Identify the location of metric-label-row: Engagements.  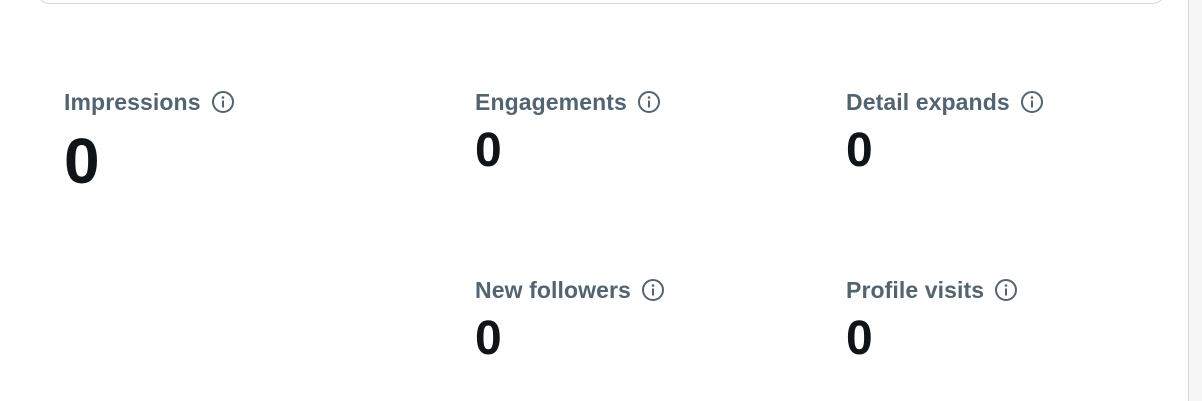
(568, 102).